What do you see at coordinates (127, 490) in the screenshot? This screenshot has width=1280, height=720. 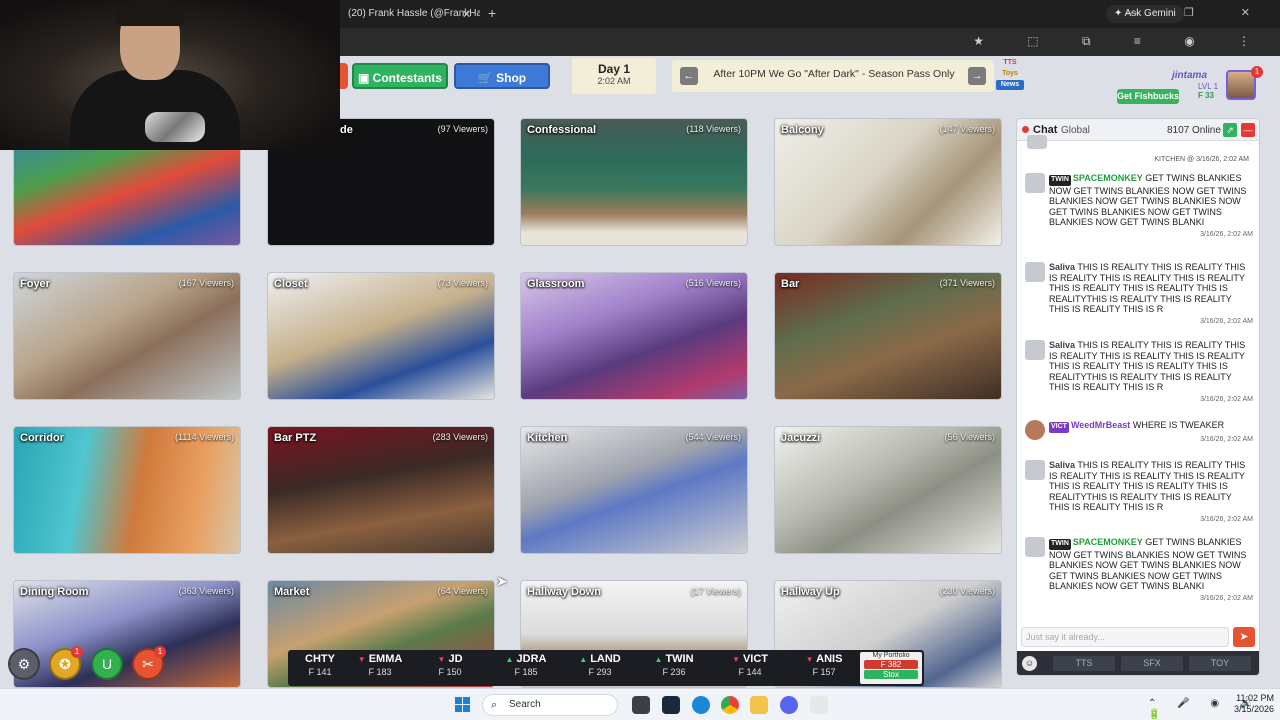 I see `camera-tile: Corridor (1114 Viewers)` at bounding box center [127, 490].